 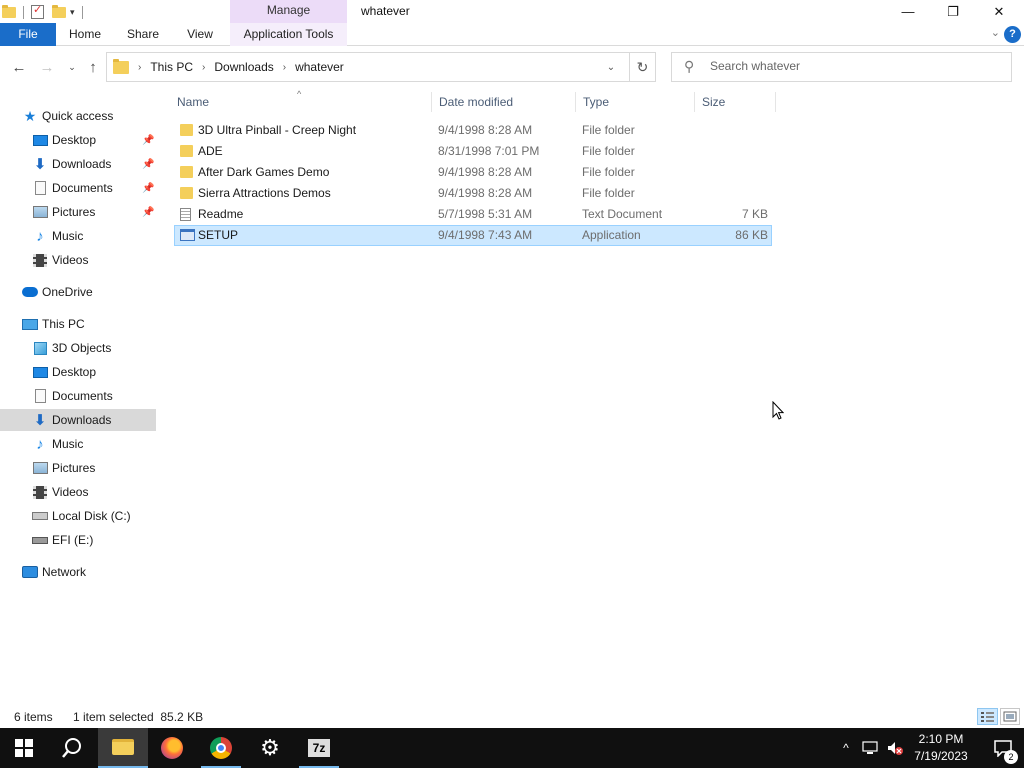 What do you see at coordinates (78, 348) in the screenshot?
I see `nav-3d-objects: 3D Objects` at bounding box center [78, 348].